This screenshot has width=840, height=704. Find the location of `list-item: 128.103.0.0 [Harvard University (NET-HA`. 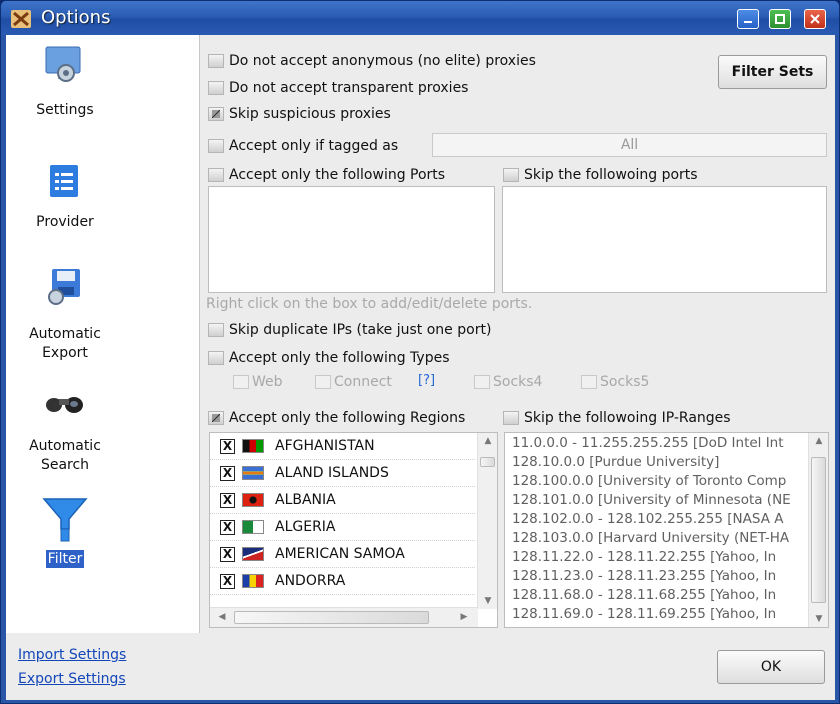

list-item: 128.103.0.0 [Harvard University (NET-HA is located at coordinates (657, 539).